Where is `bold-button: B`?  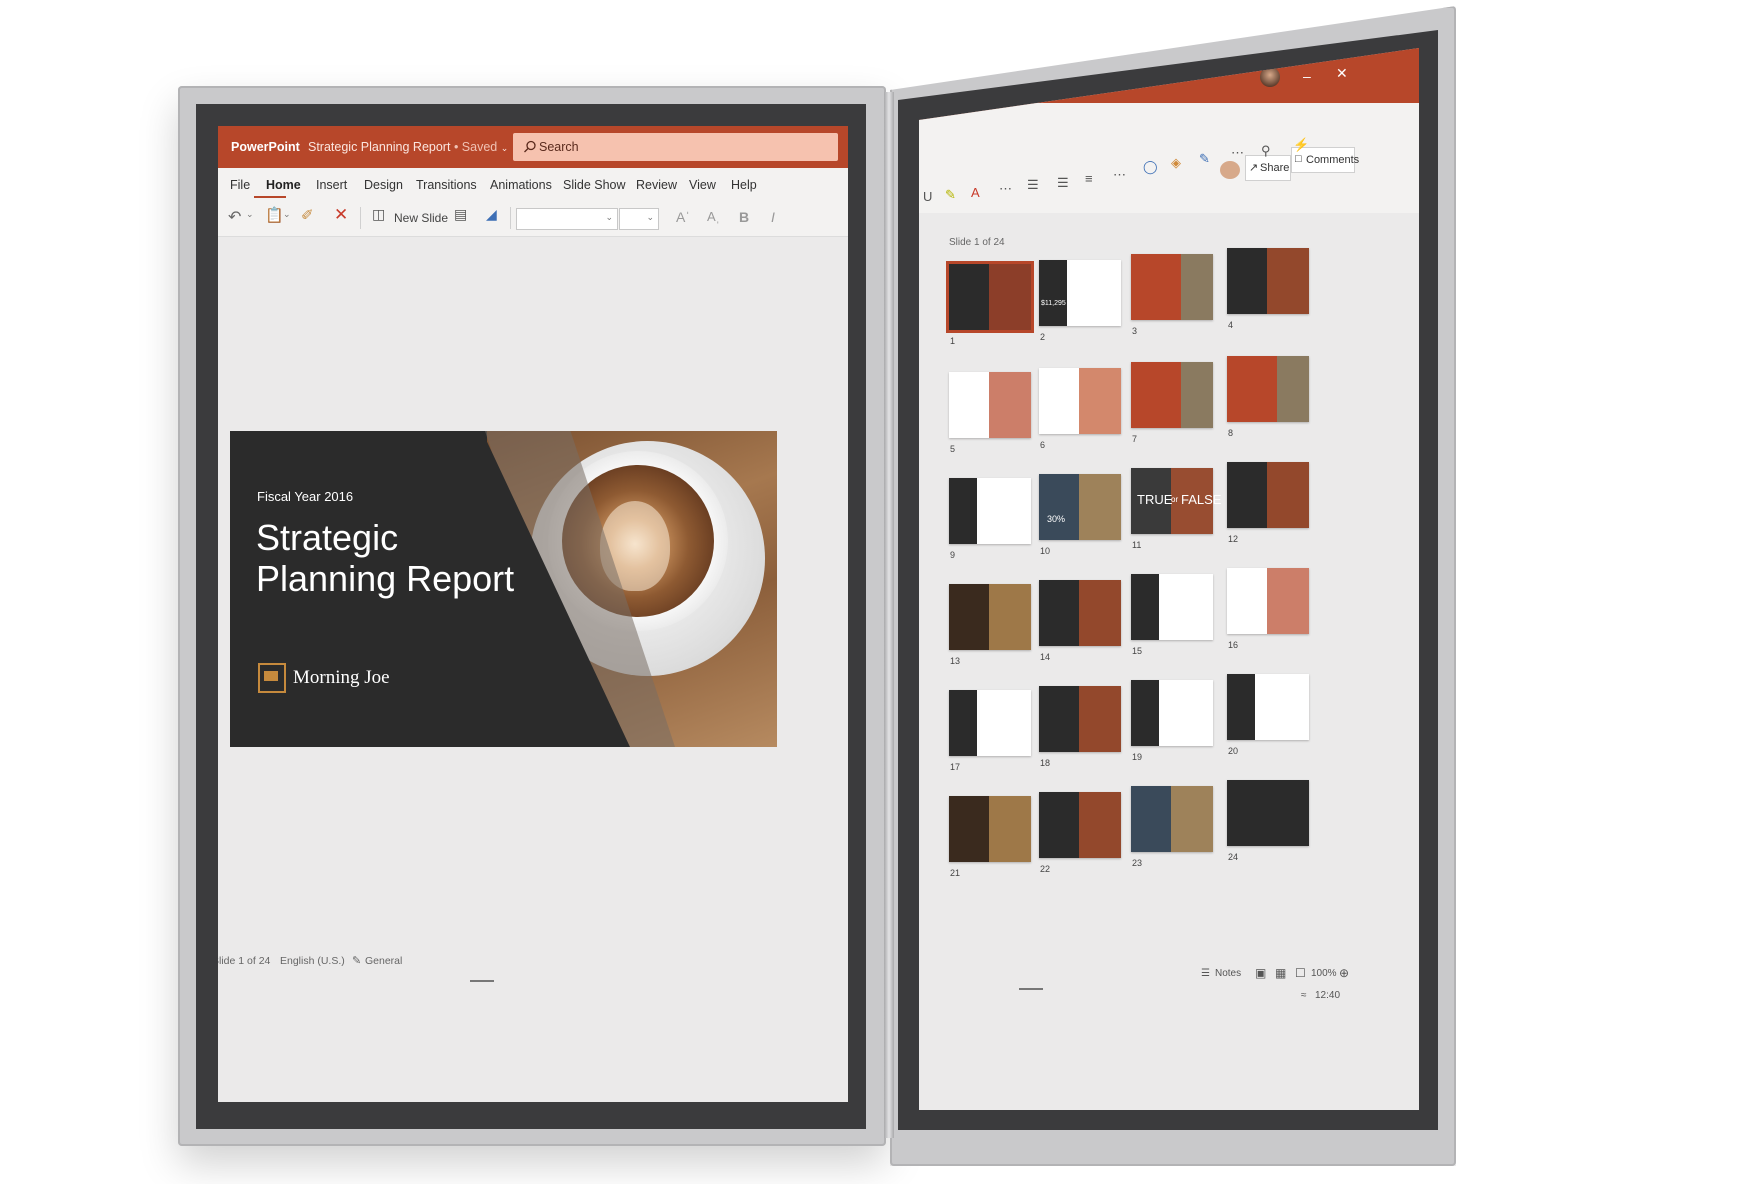
bold-button: B is located at coordinates (744, 217).